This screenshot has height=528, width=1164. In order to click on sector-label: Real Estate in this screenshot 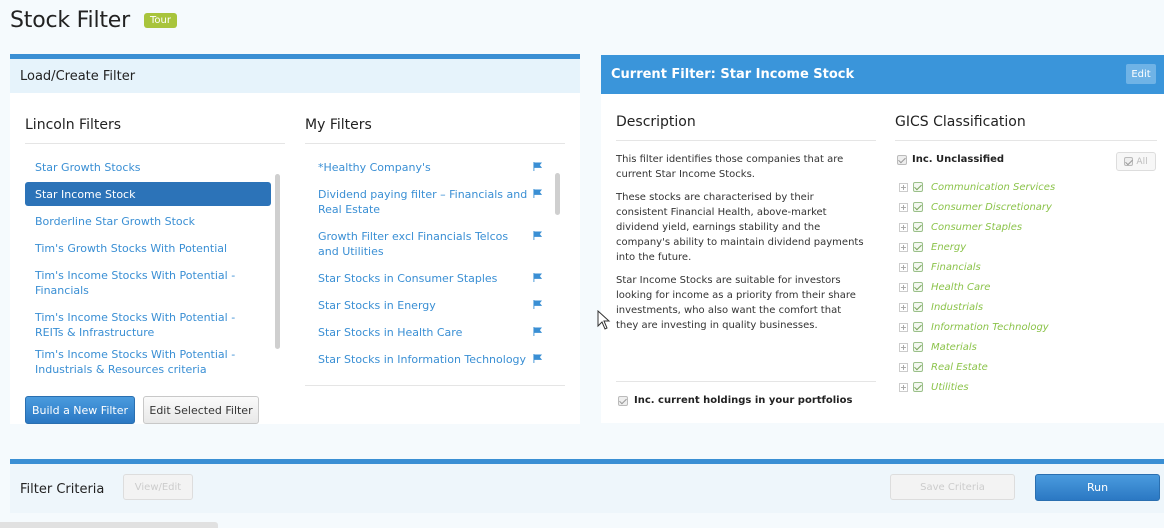, I will do `click(959, 367)`.